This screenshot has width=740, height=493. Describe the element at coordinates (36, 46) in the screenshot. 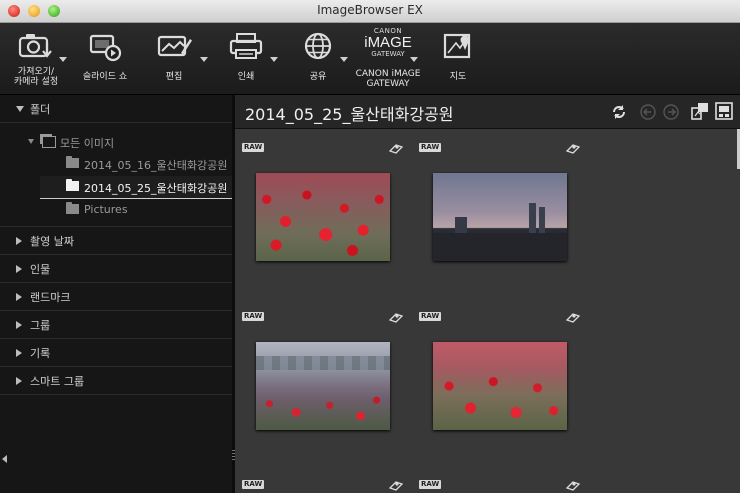

I see `camera-import-icon` at that location.